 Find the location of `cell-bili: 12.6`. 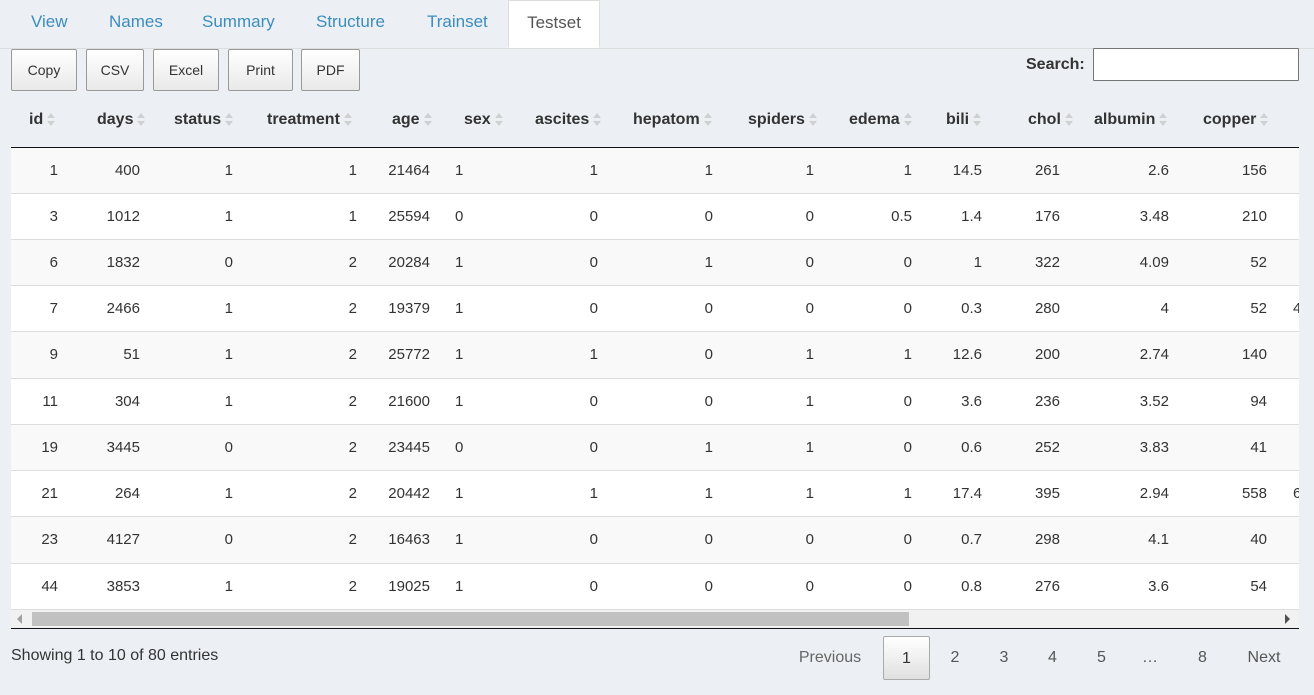

cell-bili: 12.6 is located at coordinates (967, 354).